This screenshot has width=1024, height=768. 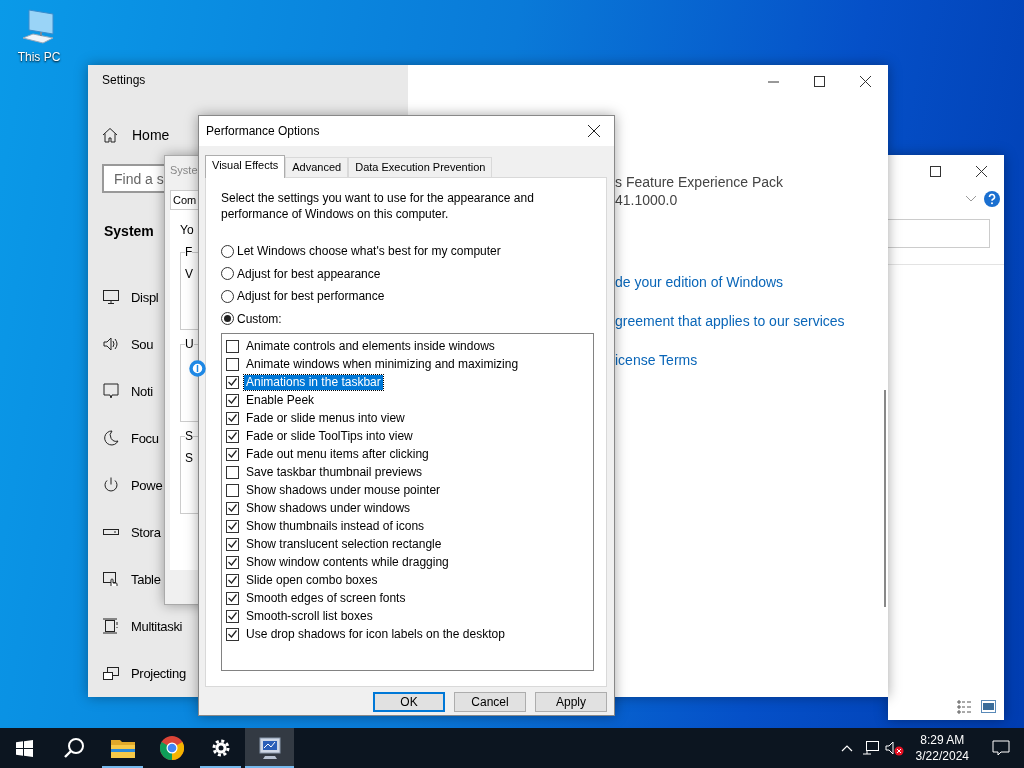 I want to click on nav-item: Noti, so click(x=142, y=391).